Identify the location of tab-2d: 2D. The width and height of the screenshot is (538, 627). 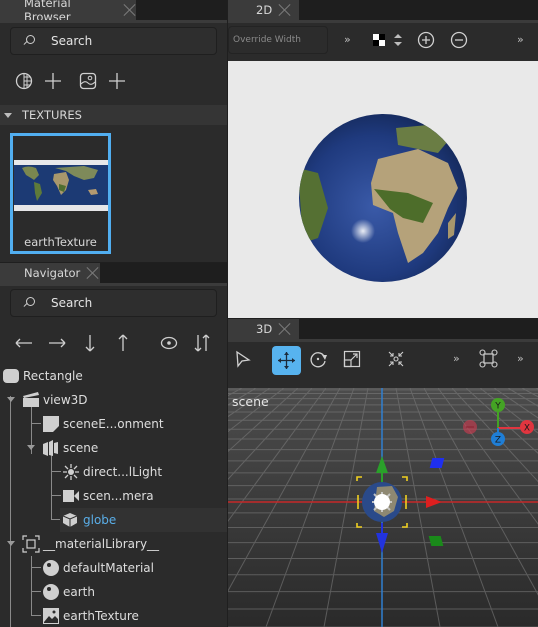
(263, 10).